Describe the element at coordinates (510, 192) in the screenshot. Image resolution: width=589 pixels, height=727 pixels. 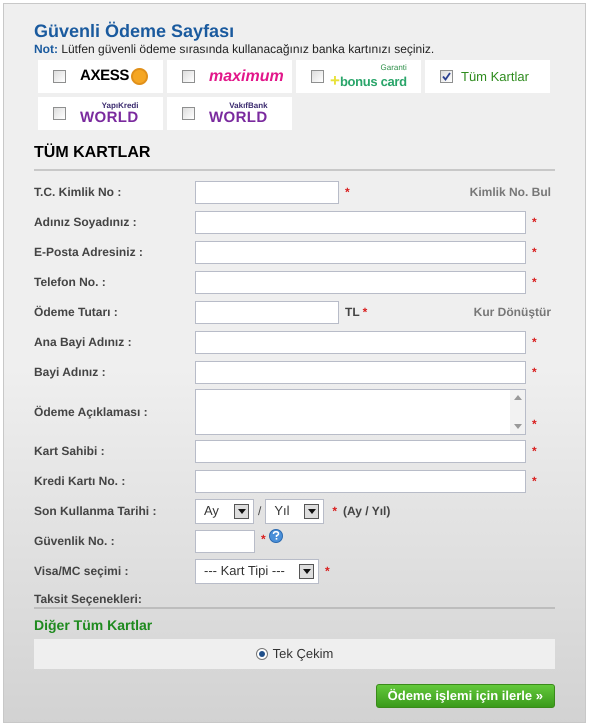
I see `link: Kimlik No. Bul` at that location.